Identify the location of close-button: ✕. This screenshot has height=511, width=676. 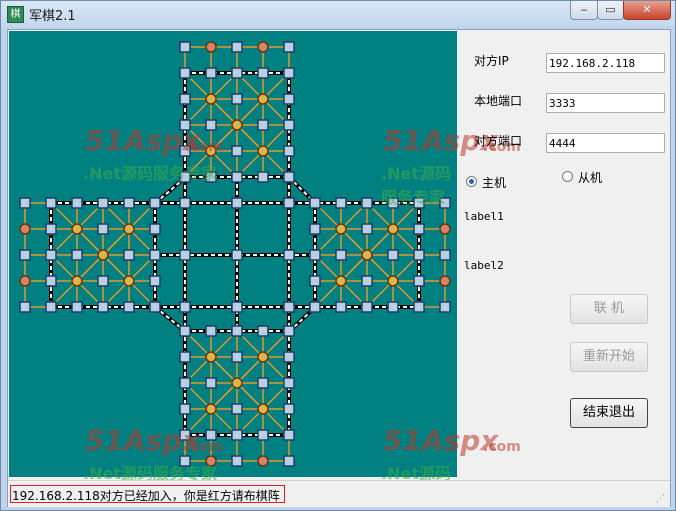
(647, 10).